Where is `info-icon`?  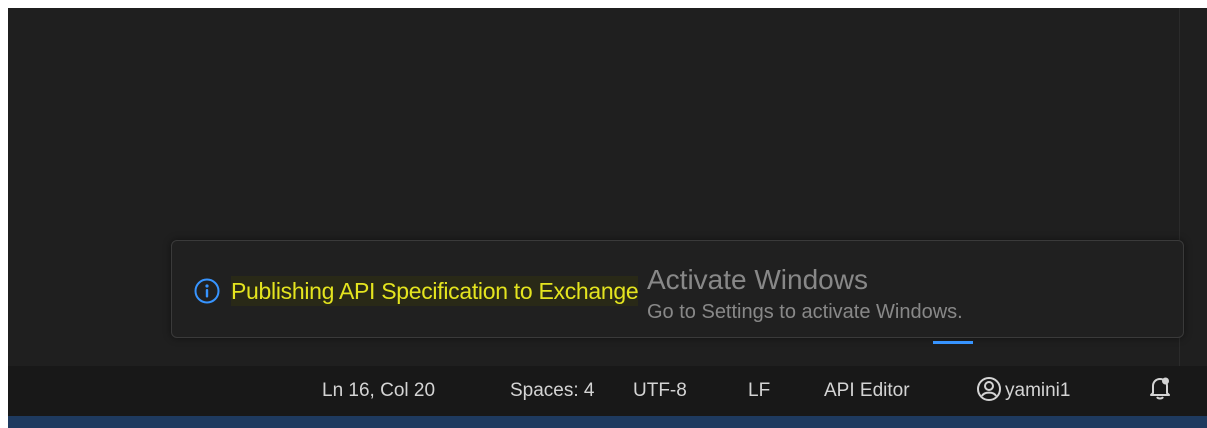 info-icon is located at coordinates (207, 291).